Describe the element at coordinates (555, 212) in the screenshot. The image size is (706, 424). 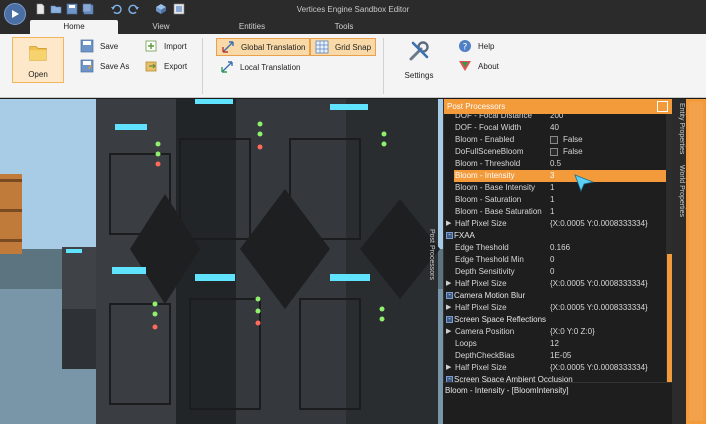
I see `property-row: Bloom - Base Saturation 1` at that location.